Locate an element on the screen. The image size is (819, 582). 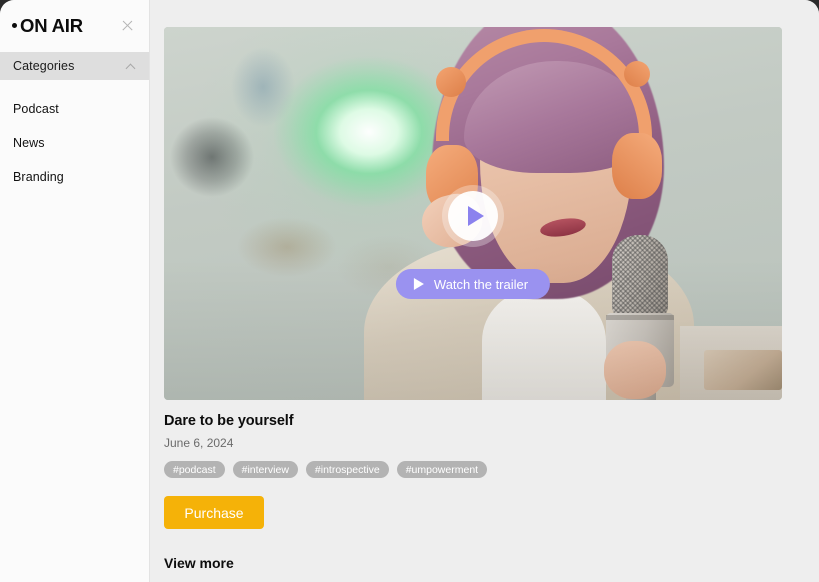
play-button is located at coordinates (473, 216).